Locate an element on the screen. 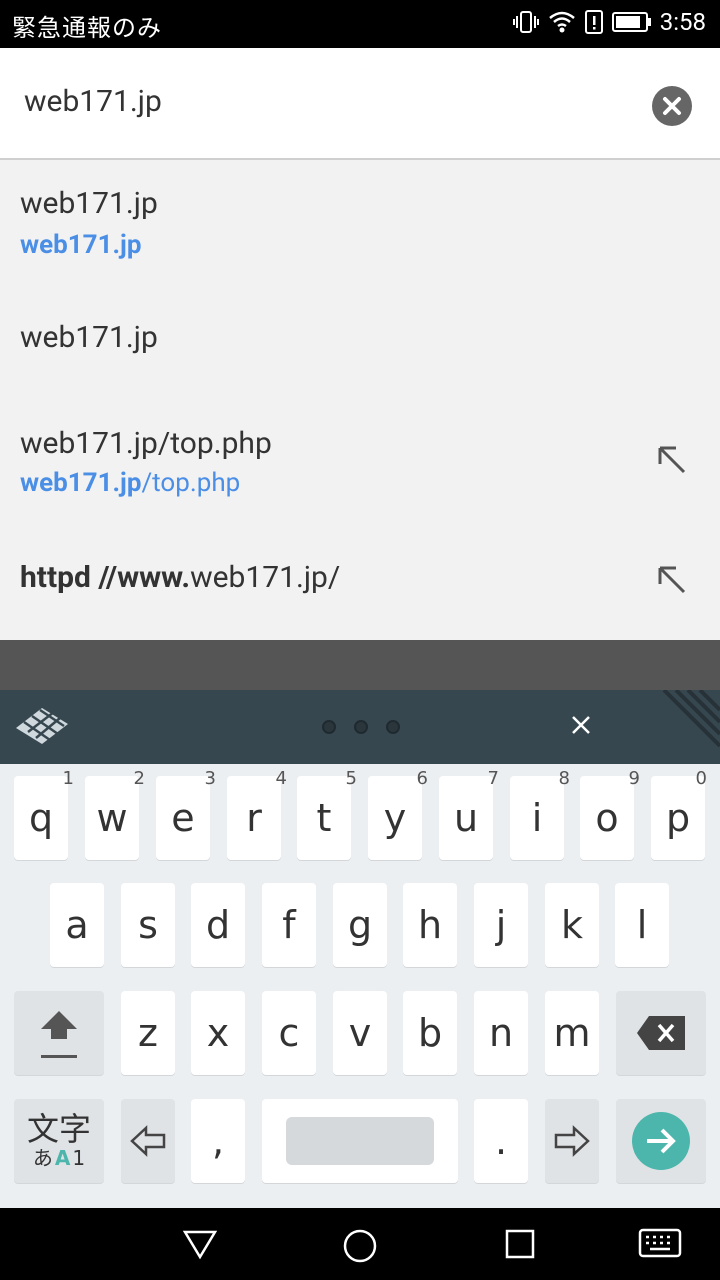 The width and height of the screenshot is (720, 1280). key-u: u7 is located at coordinates (469, 814).